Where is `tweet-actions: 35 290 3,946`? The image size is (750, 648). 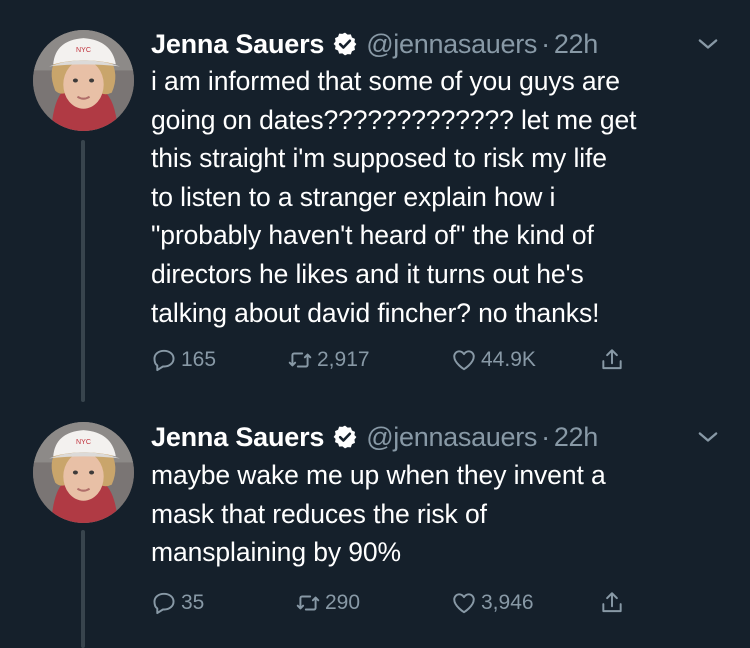 tweet-actions: 35 290 3,946 is located at coordinates (431, 603).